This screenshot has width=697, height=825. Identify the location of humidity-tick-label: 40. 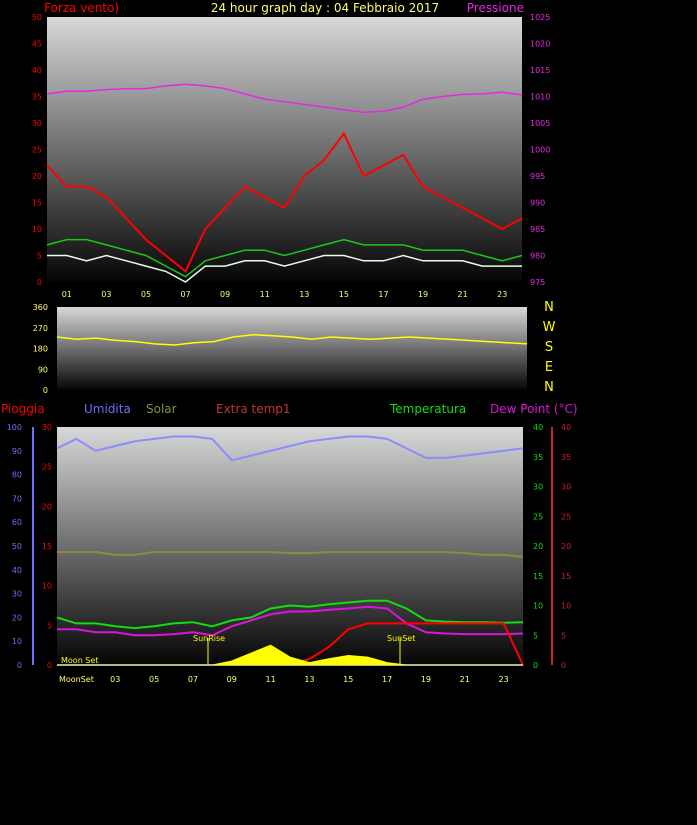
(17, 570).